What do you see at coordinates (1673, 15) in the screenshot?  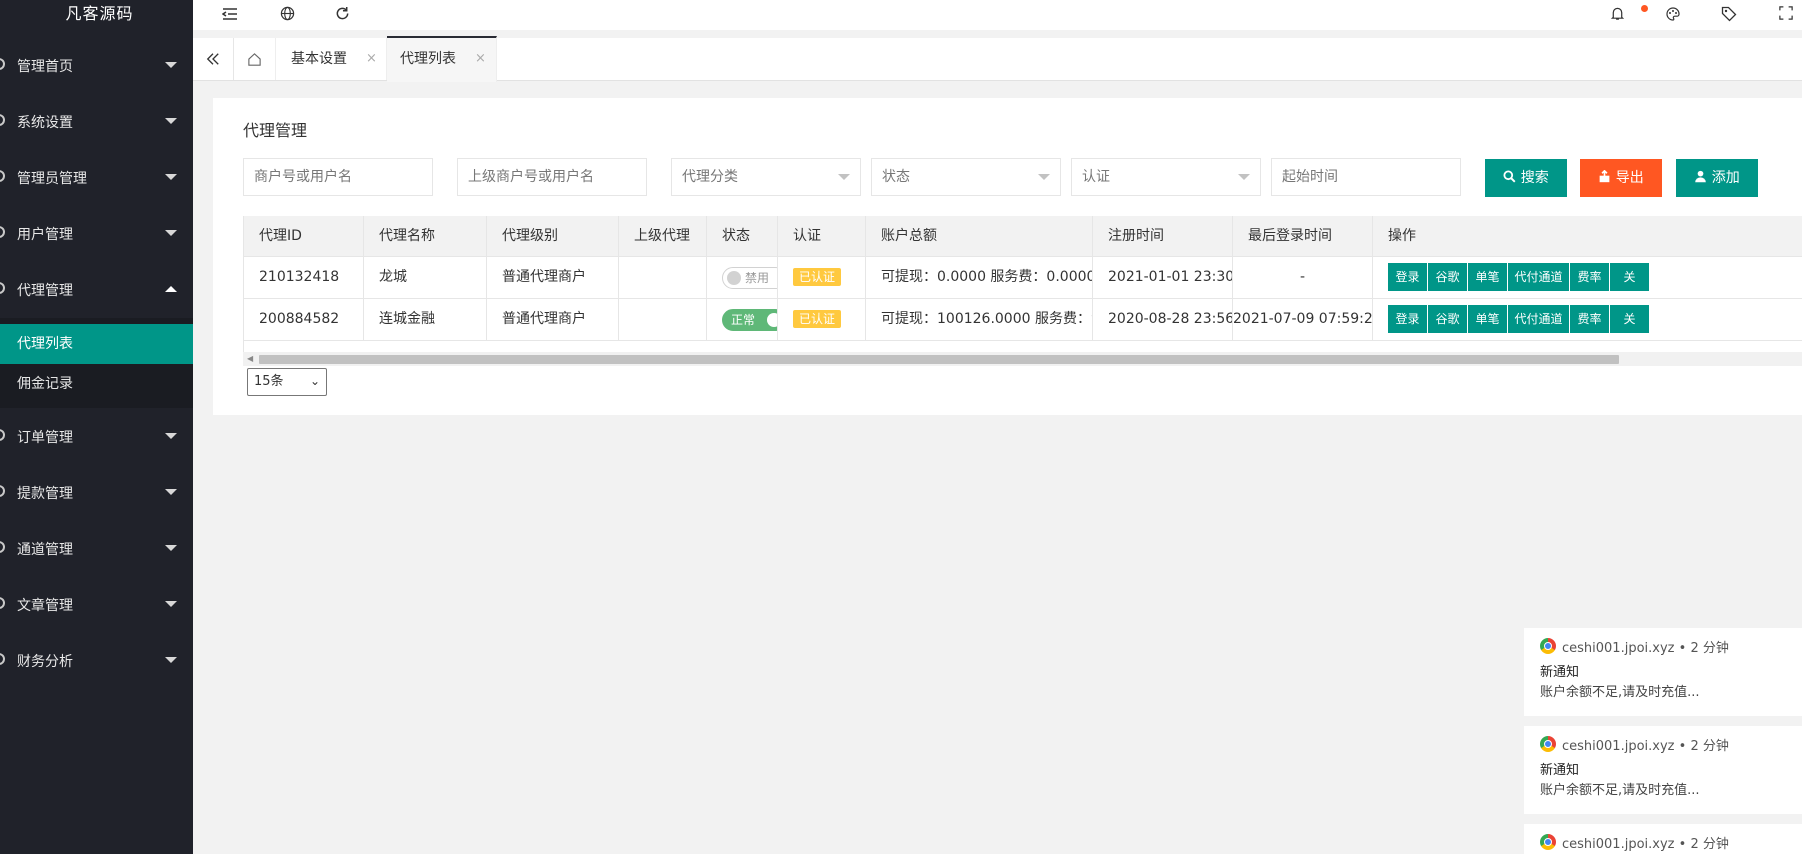 I see `theme-icon` at bounding box center [1673, 15].